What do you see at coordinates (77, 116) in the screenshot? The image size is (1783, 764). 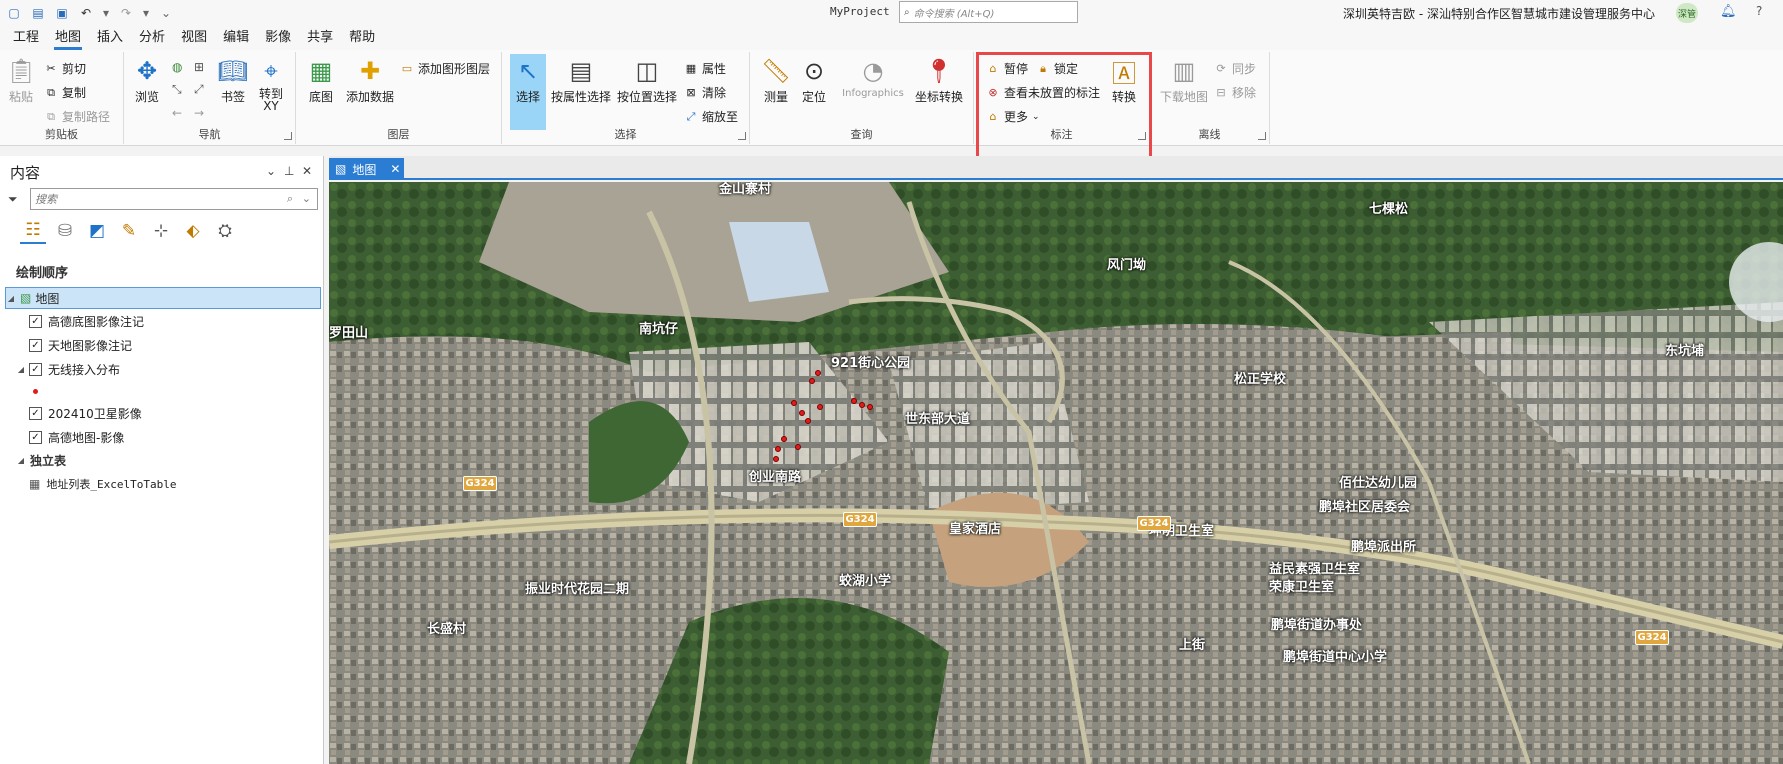 I see `copy-path-button: ⧉ 复制路径` at bounding box center [77, 116].